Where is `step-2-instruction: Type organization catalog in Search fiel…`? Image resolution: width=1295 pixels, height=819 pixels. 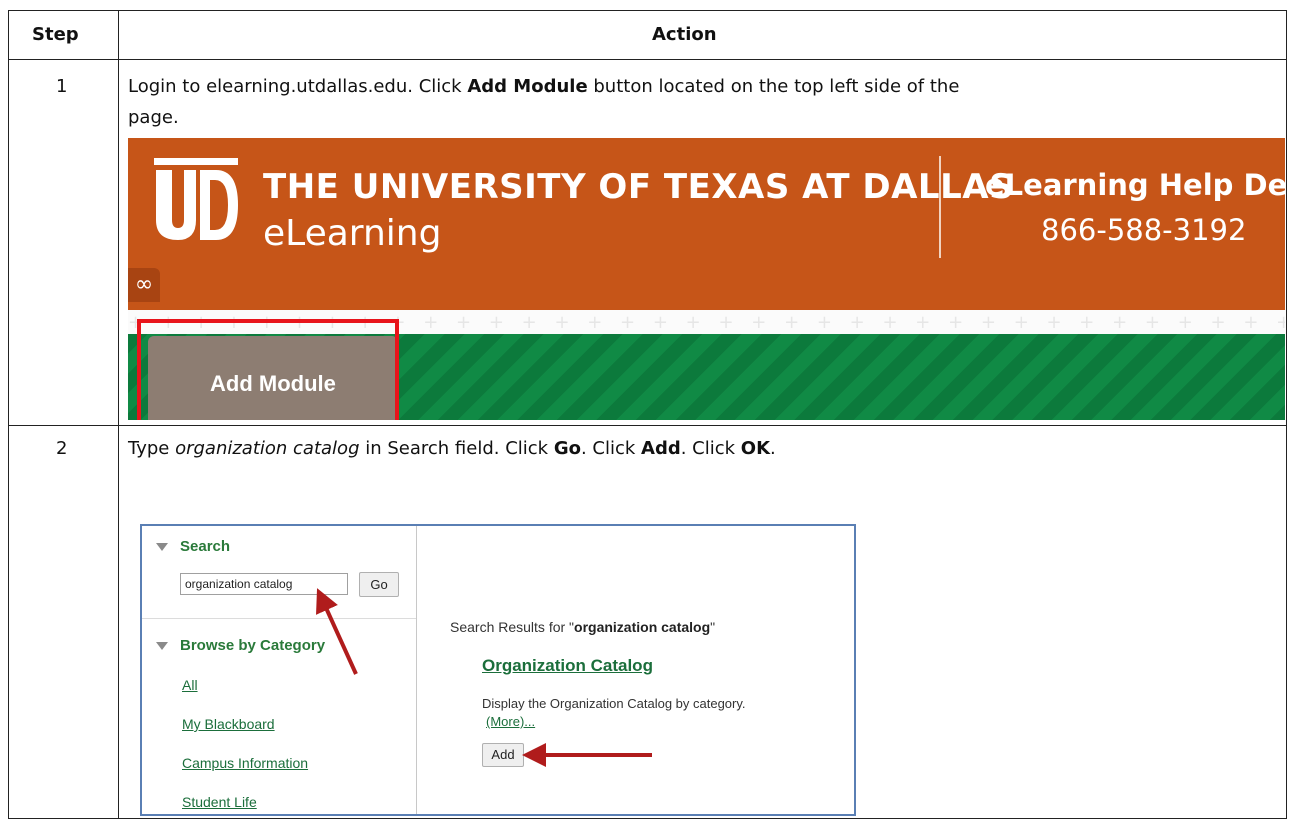
step-2-instruction: Type organization catalog in Search fiel… is located at coordinates (452, 449).